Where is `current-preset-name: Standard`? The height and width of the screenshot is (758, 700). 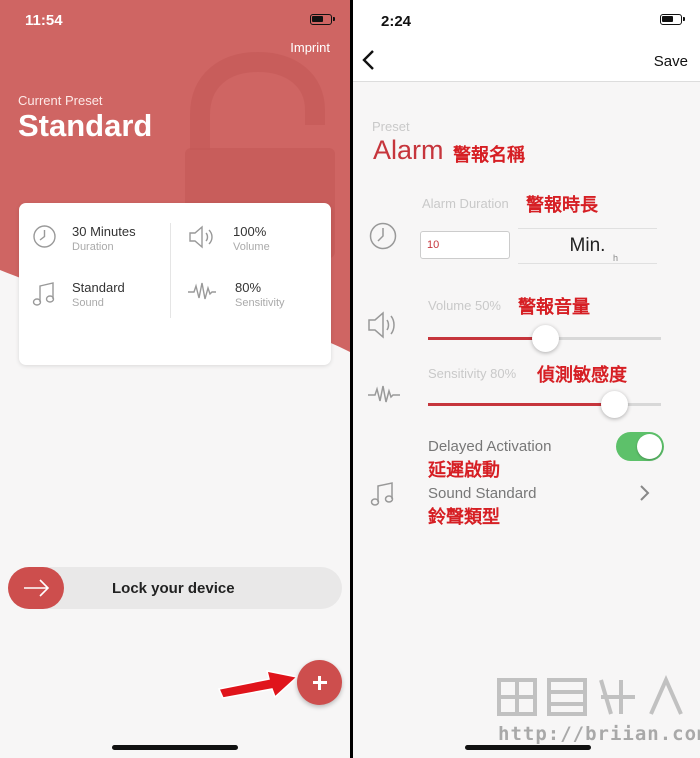 current-preset-name: Standard is located at coordinates (85, 125).